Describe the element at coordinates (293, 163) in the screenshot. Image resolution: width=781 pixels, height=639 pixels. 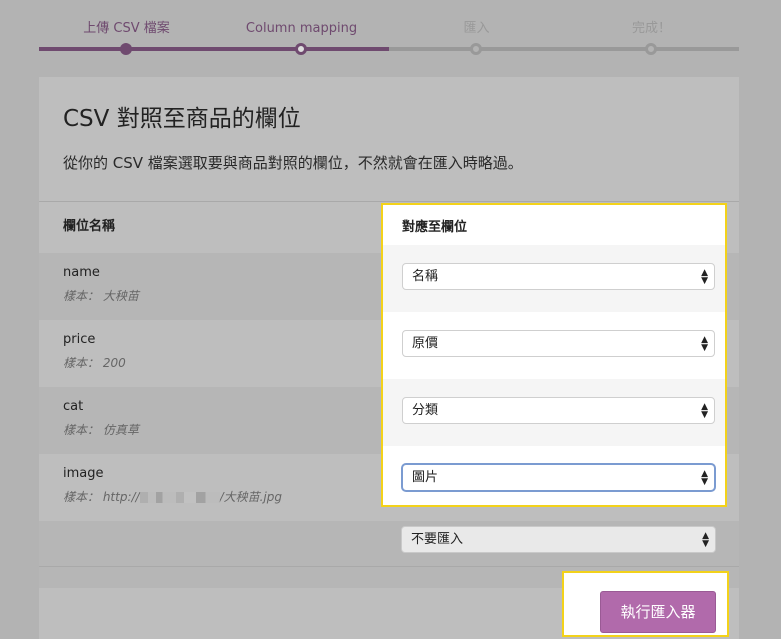
I see `page-description: 從你的 CSV 檔案選取要與商品對照的欄位，不然就會在匯入時略過。` at that location.